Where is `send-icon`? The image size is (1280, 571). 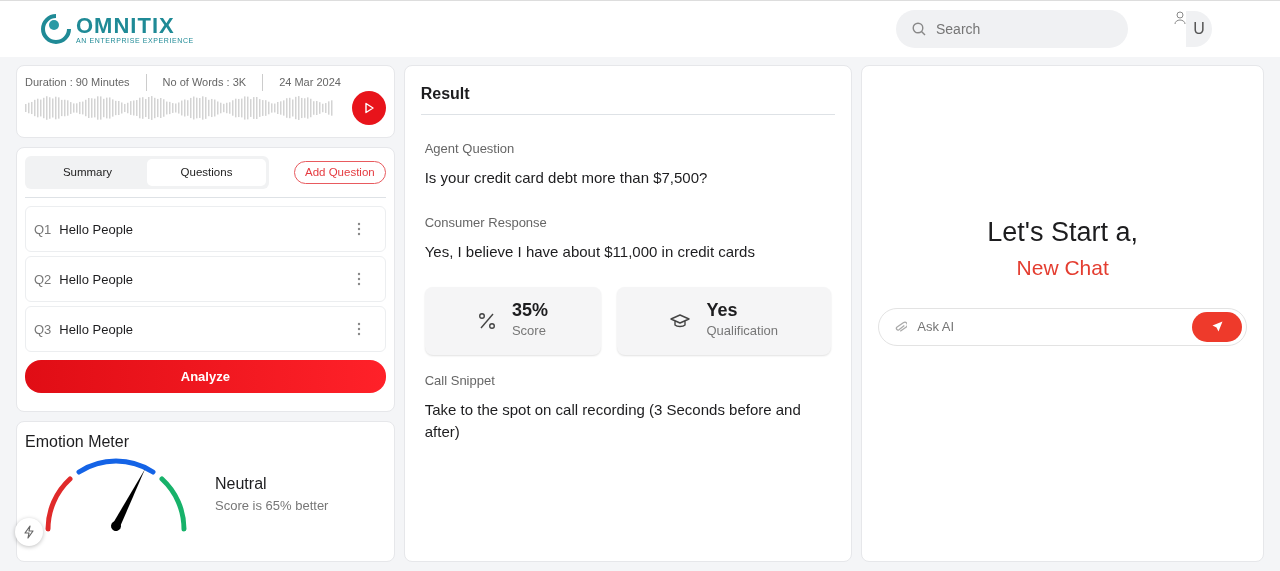 send-icon is located at coordinates (1217, 326).